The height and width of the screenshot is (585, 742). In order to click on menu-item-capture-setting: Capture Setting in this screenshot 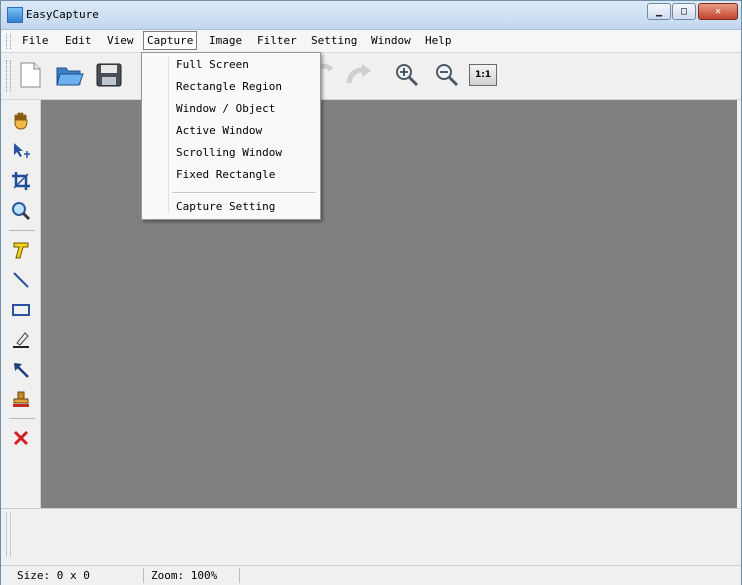, I will do `click(225, 207)`.